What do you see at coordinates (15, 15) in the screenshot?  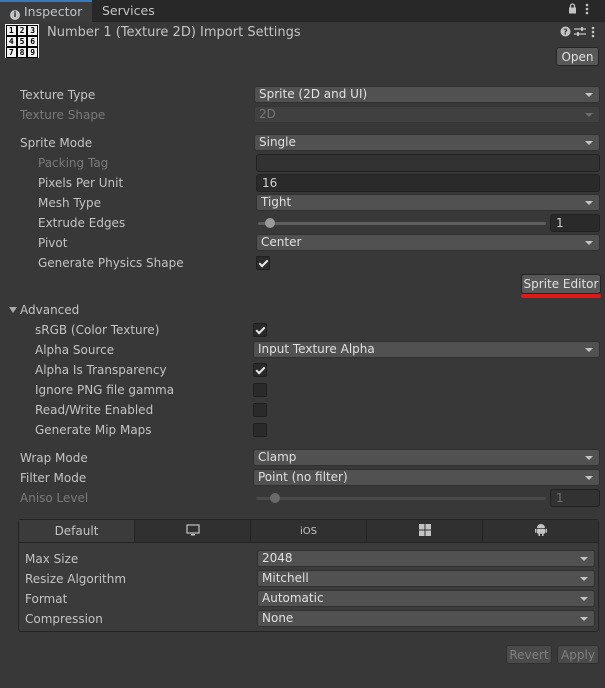 I see `info-icon: i` at bounding box center [15, 15].